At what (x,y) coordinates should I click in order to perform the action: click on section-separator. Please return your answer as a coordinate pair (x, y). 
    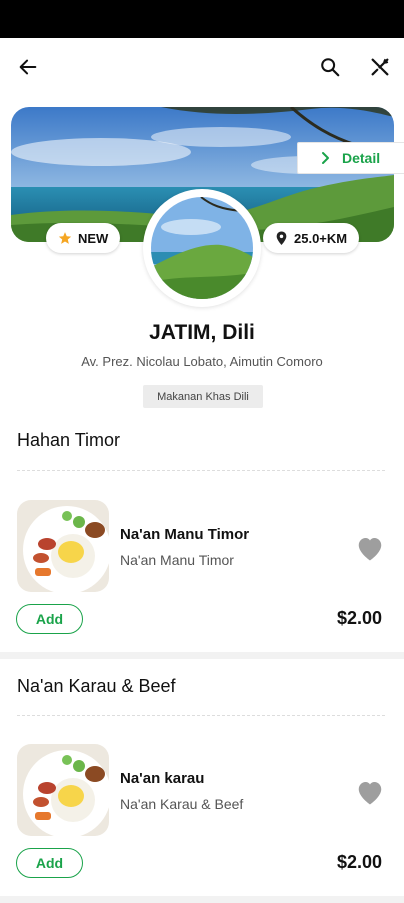
    Looking at the image, I should click on (202, 655).